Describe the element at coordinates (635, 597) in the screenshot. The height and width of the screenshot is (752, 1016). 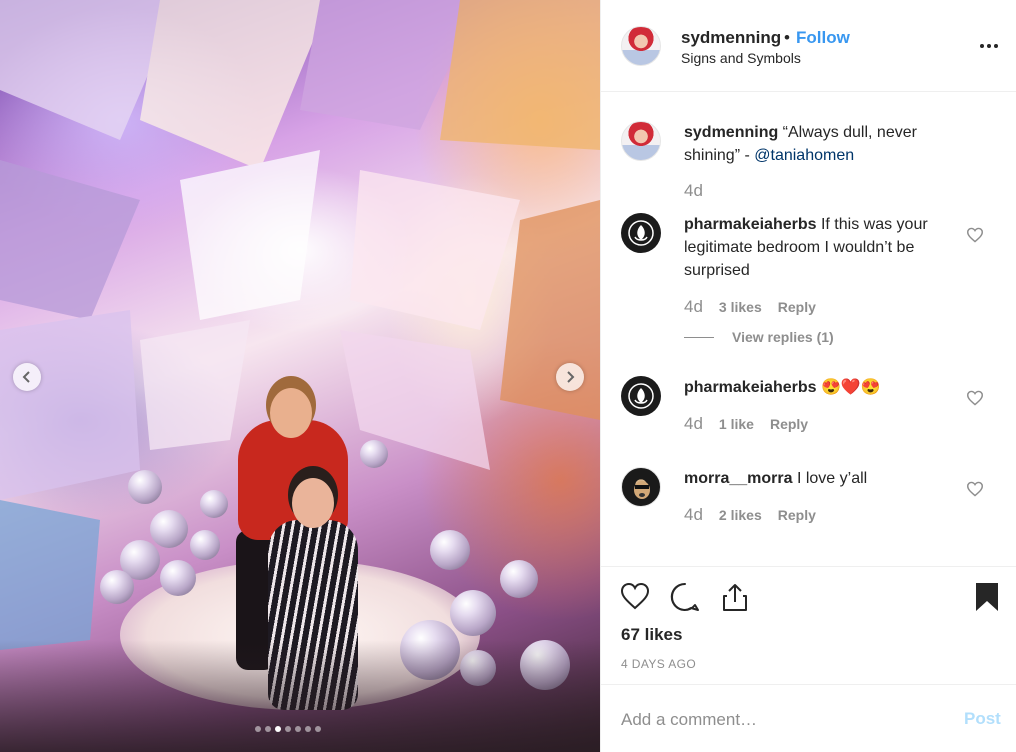
I see `heart-icon` at that location.